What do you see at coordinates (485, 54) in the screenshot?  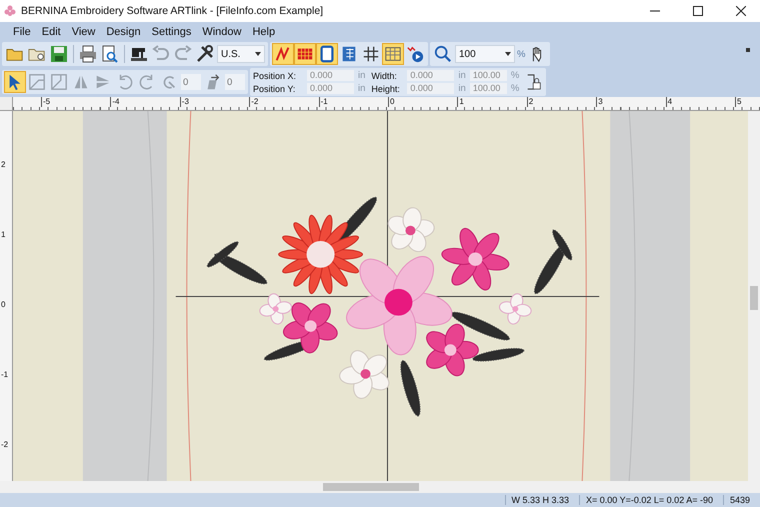 I see `zoom-dropdown: 100` at bounding box center [485, 54].